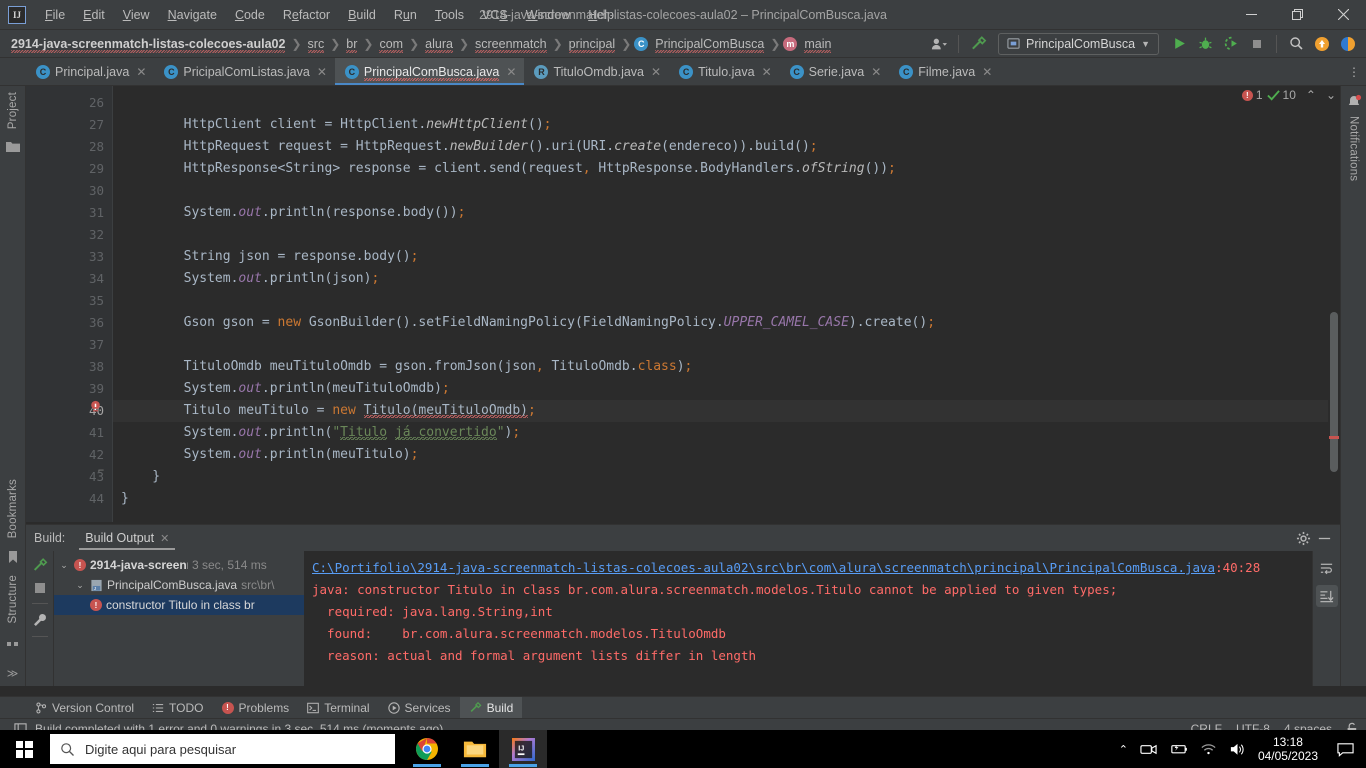 The image size is (1366, 768). I want to click on sidebar-item-structure: Structure, so click(13, 599).